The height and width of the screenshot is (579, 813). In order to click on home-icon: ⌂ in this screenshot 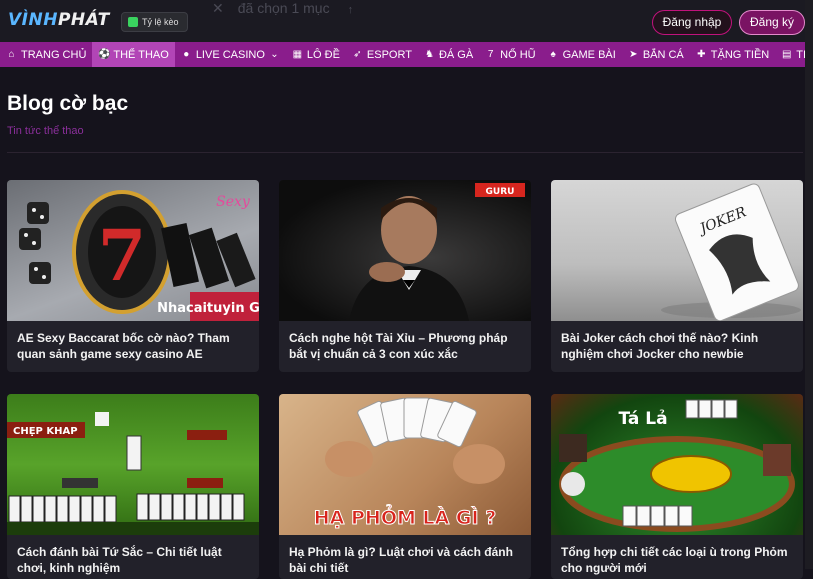, I will do `click(11, 54)`.